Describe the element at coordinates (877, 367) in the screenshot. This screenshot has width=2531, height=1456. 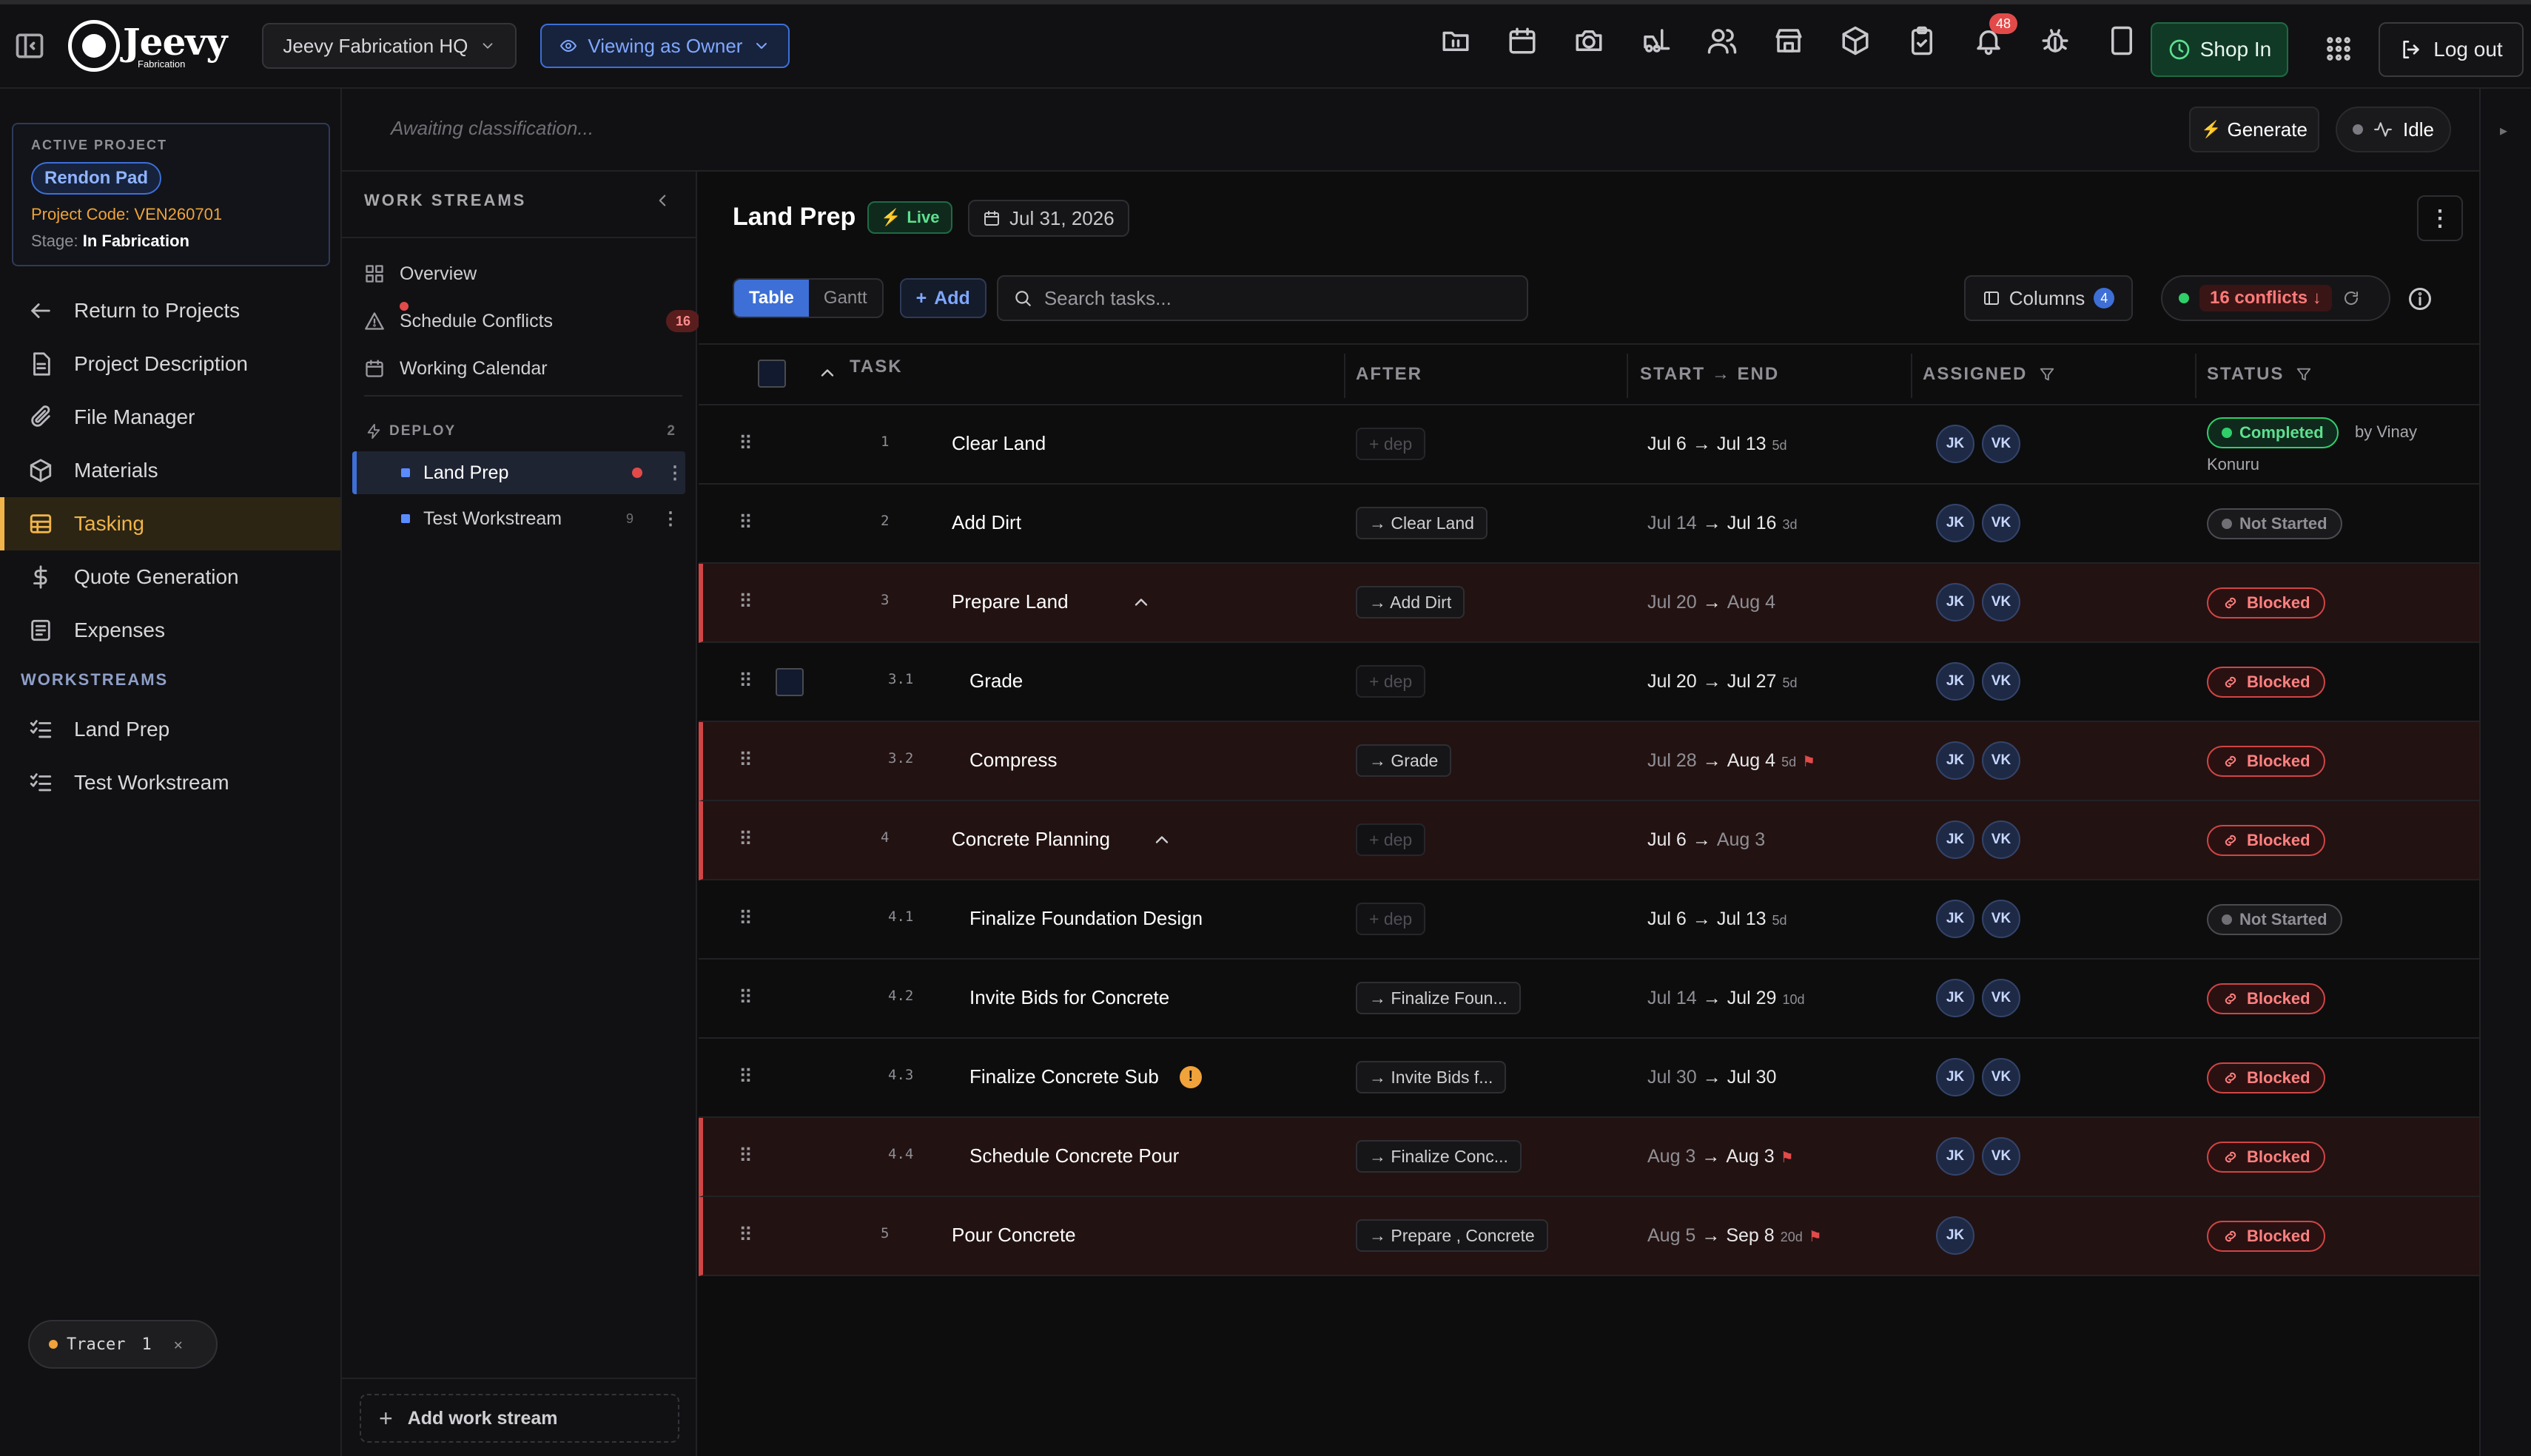
I see `column-header-task: TASK` at that location.